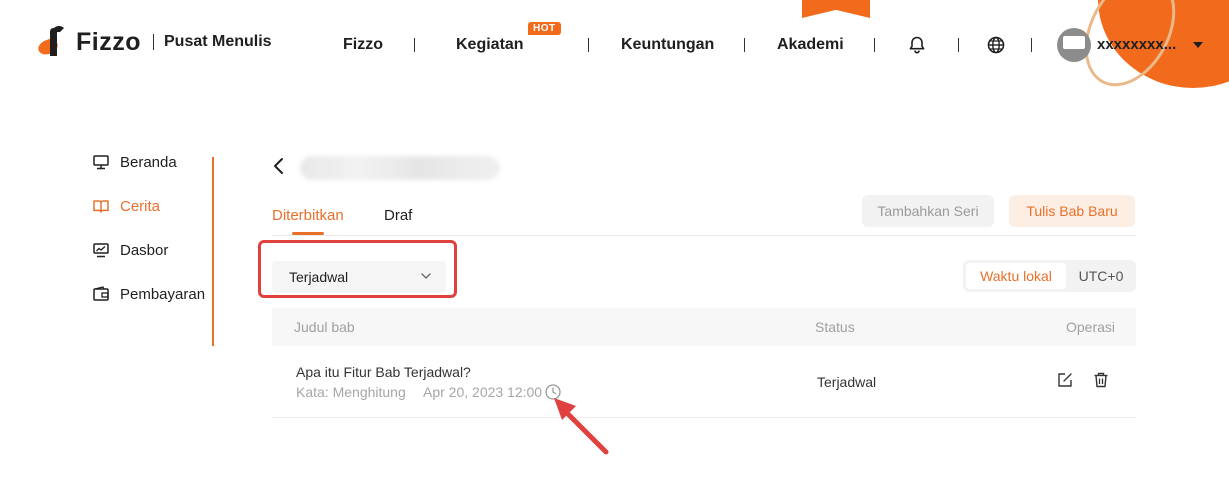 This screenshot has width=1229, height=477. What do you see at coordinates (148, 162) in the screenshot?
I see `sidebar-item-label: Beranda` at bounding box center [148, 162].